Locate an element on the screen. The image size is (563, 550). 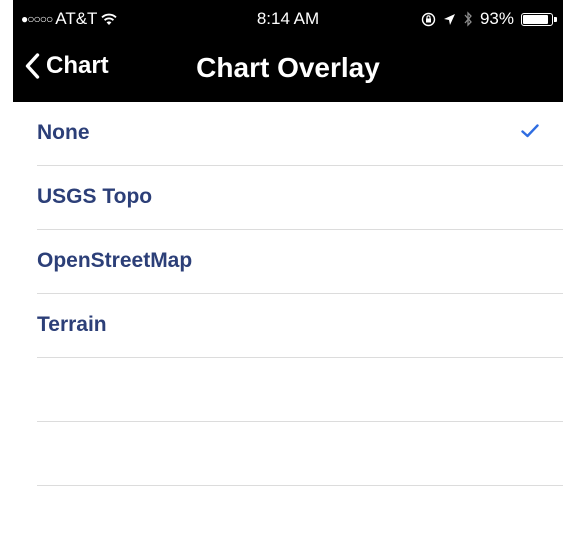
option-label: OpenStreetMap is located at coordinates (115, 260).